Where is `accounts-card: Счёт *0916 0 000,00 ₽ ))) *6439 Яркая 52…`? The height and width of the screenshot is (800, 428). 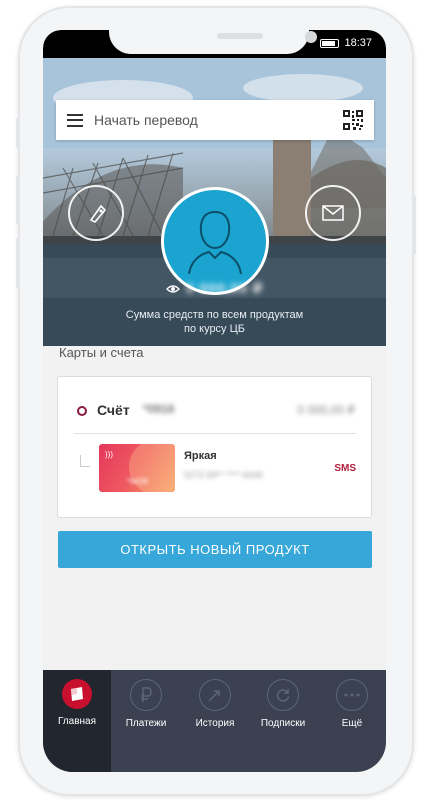
accounts-card: Счёт *0916 0 000,00 ₽ ))) *6439 Яркая 52… is located at coordinates (214, 447).